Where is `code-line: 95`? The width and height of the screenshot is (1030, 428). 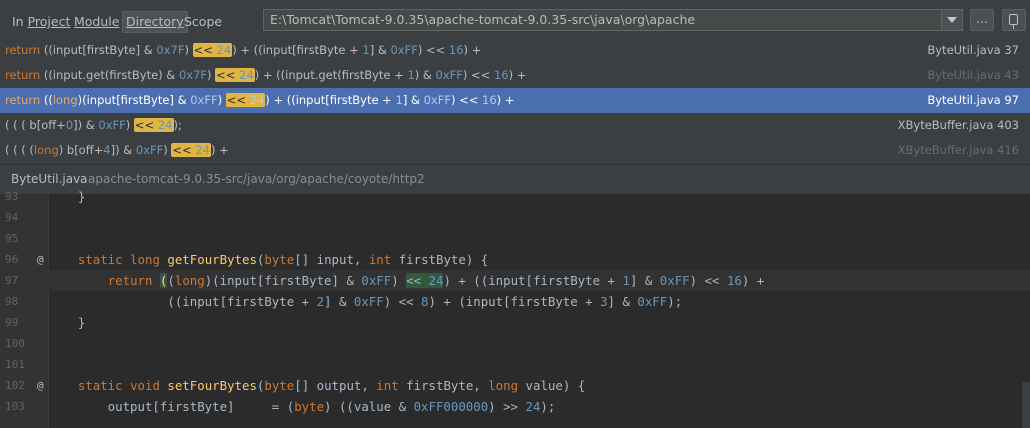 code-line: 95 is located at coordinates (515, 238).